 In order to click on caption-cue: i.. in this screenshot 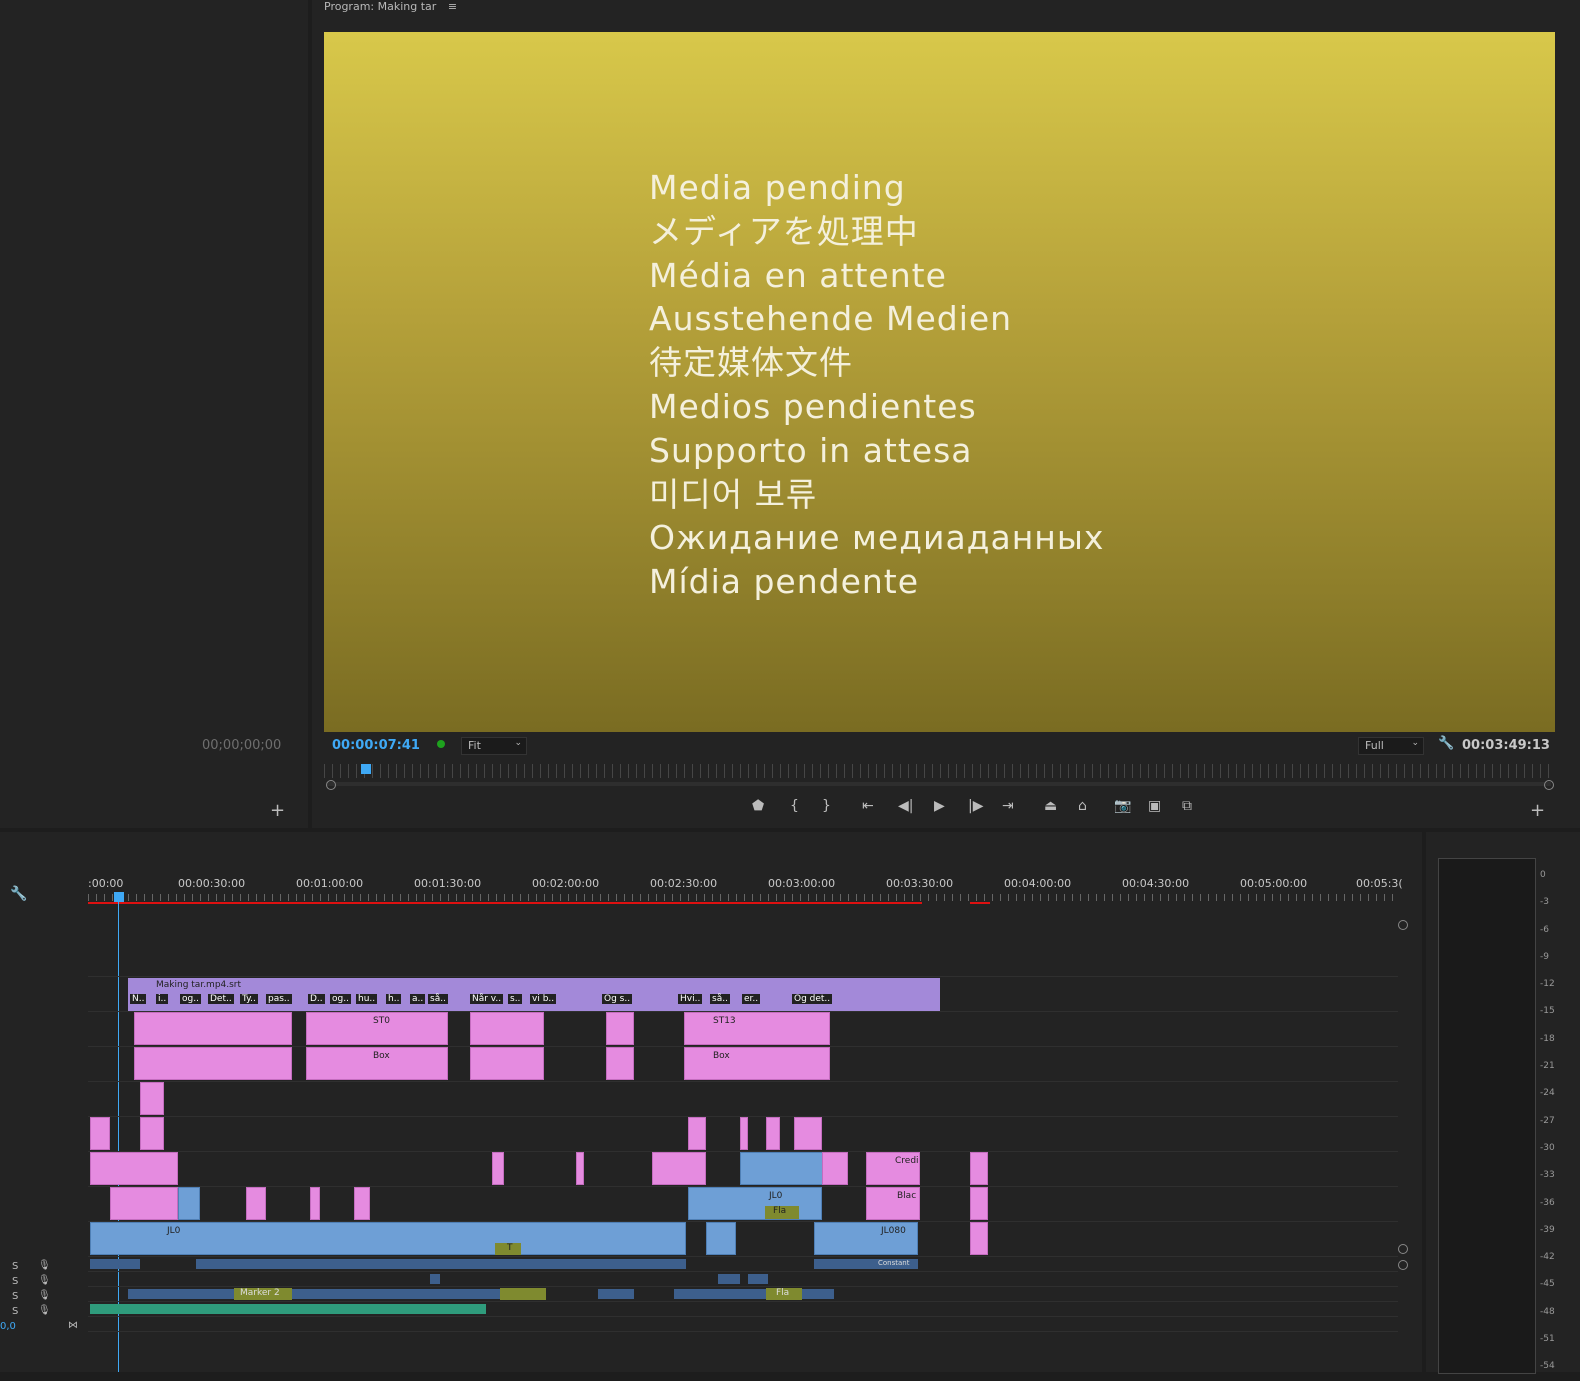, I will do `click(162, 999)`.